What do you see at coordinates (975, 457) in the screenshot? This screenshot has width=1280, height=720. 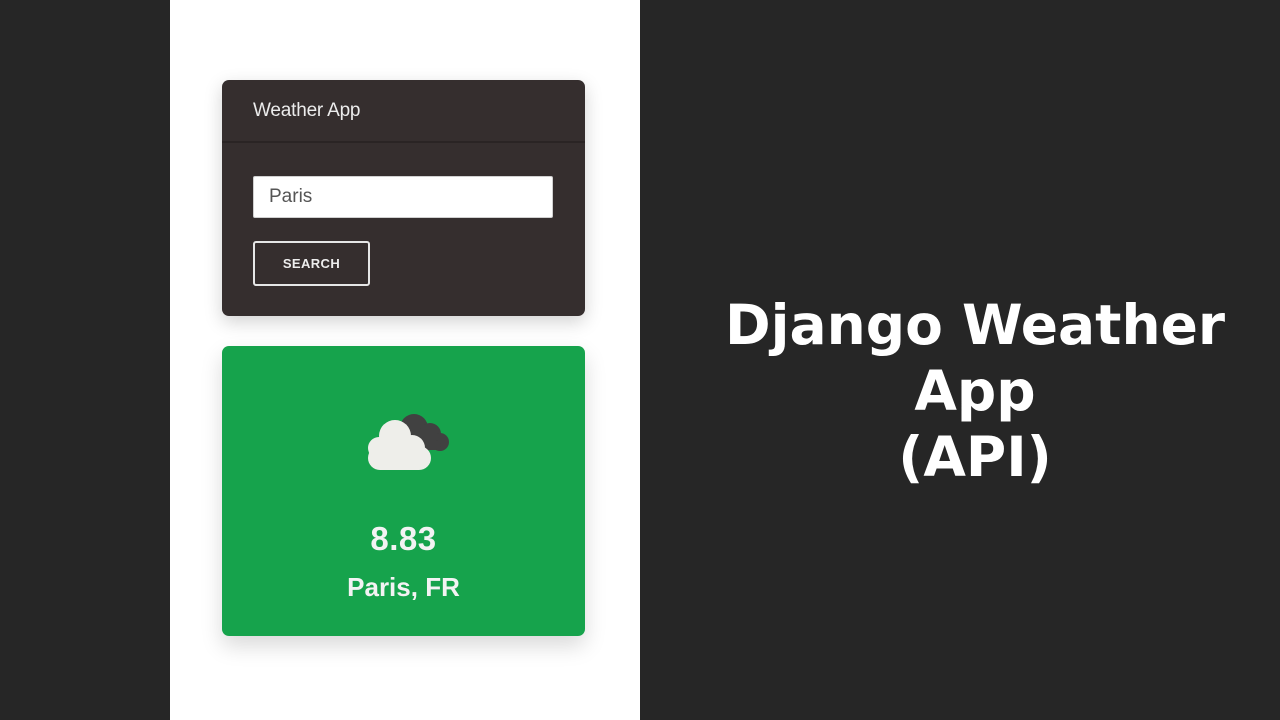 I see `video-title-line-2: (API)` at bounding box center [975, 457].